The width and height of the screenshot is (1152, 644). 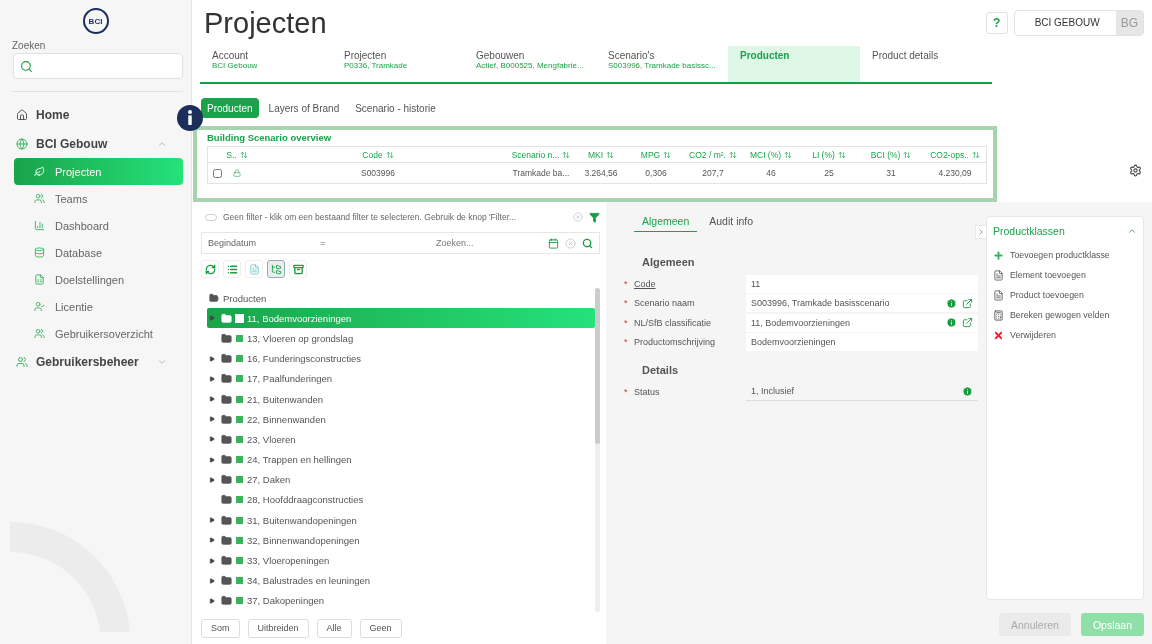 I want to click on search-icon, so click(x=587, y=243).